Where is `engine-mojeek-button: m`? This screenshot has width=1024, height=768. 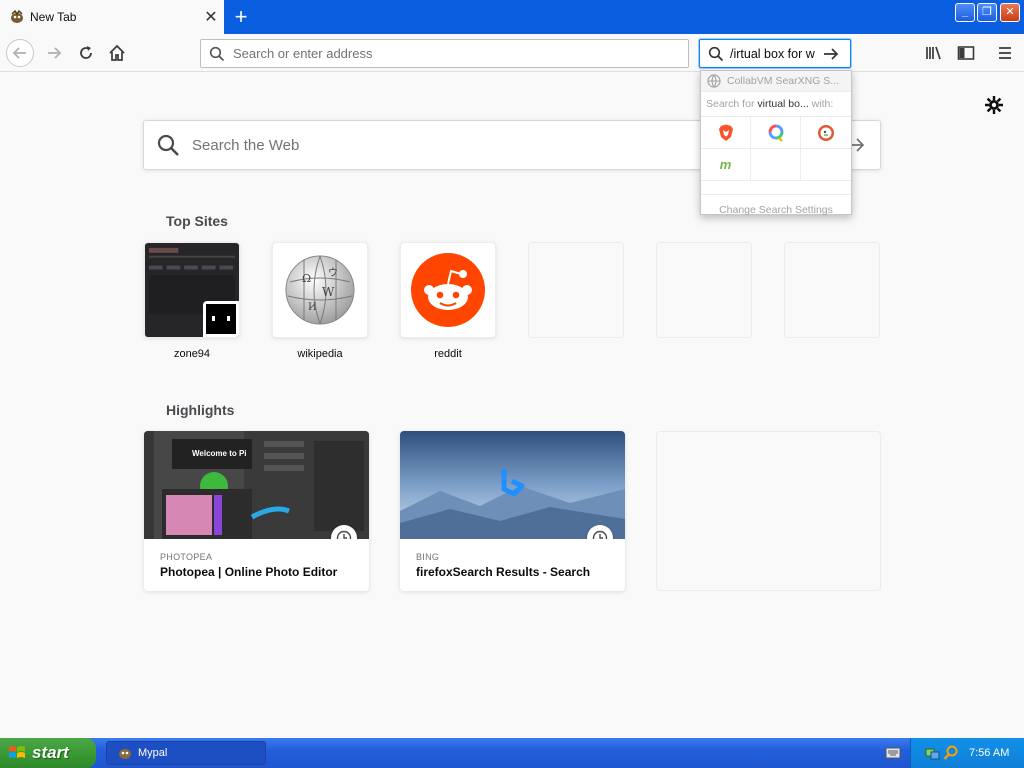 engine-mojeek-button: m is located at coordinates (726, 165).